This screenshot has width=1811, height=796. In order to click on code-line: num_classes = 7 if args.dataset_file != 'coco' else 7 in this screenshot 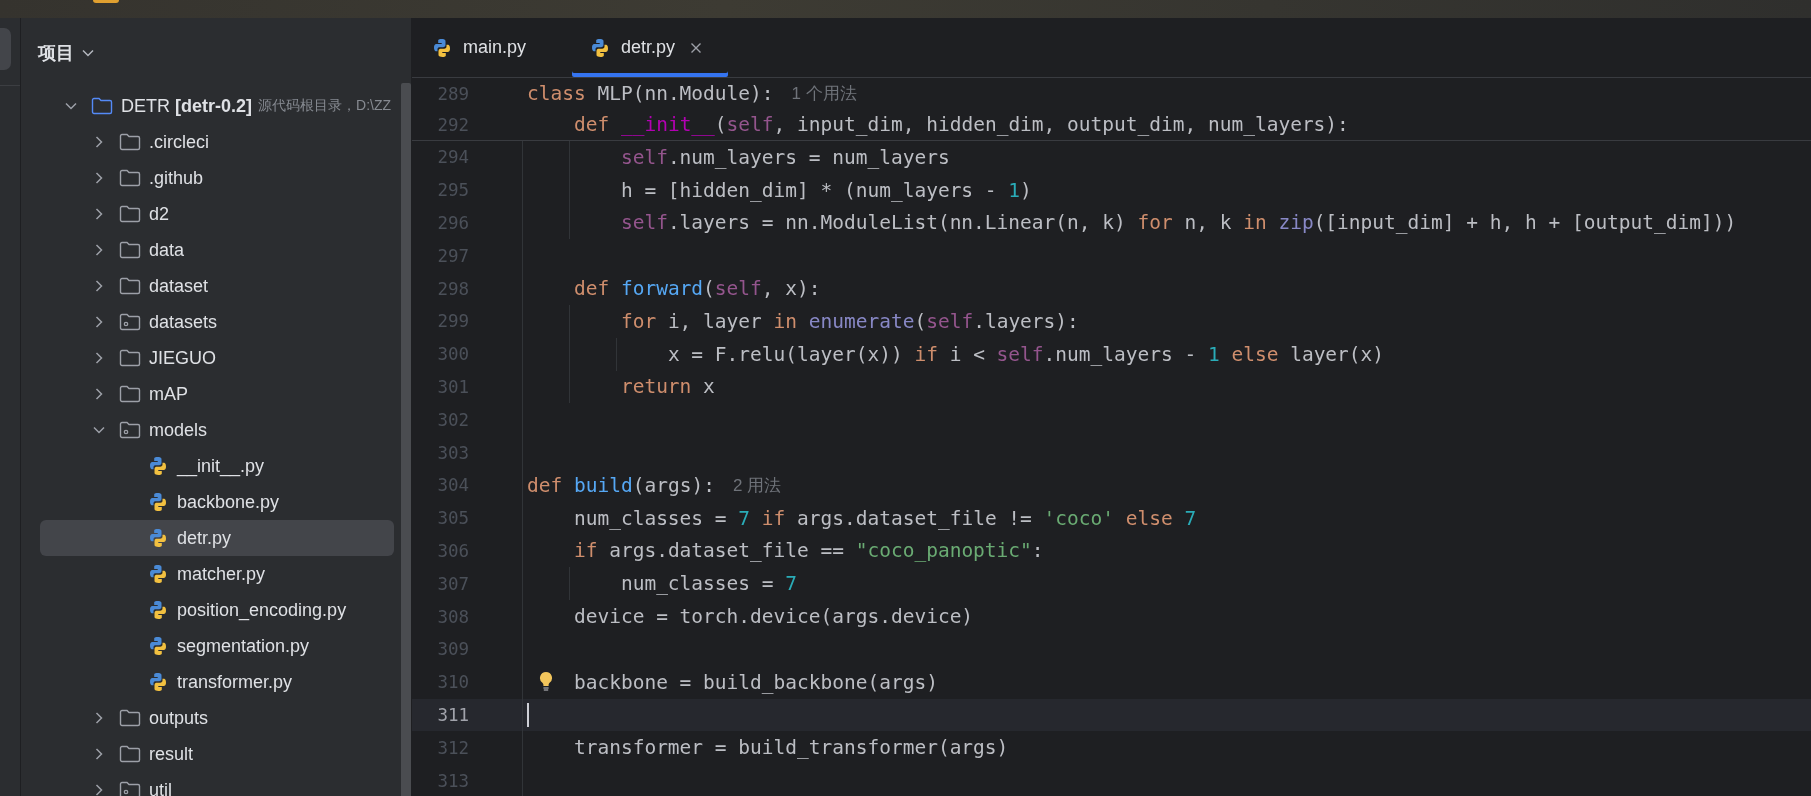, I will do `click(885, 518)`.